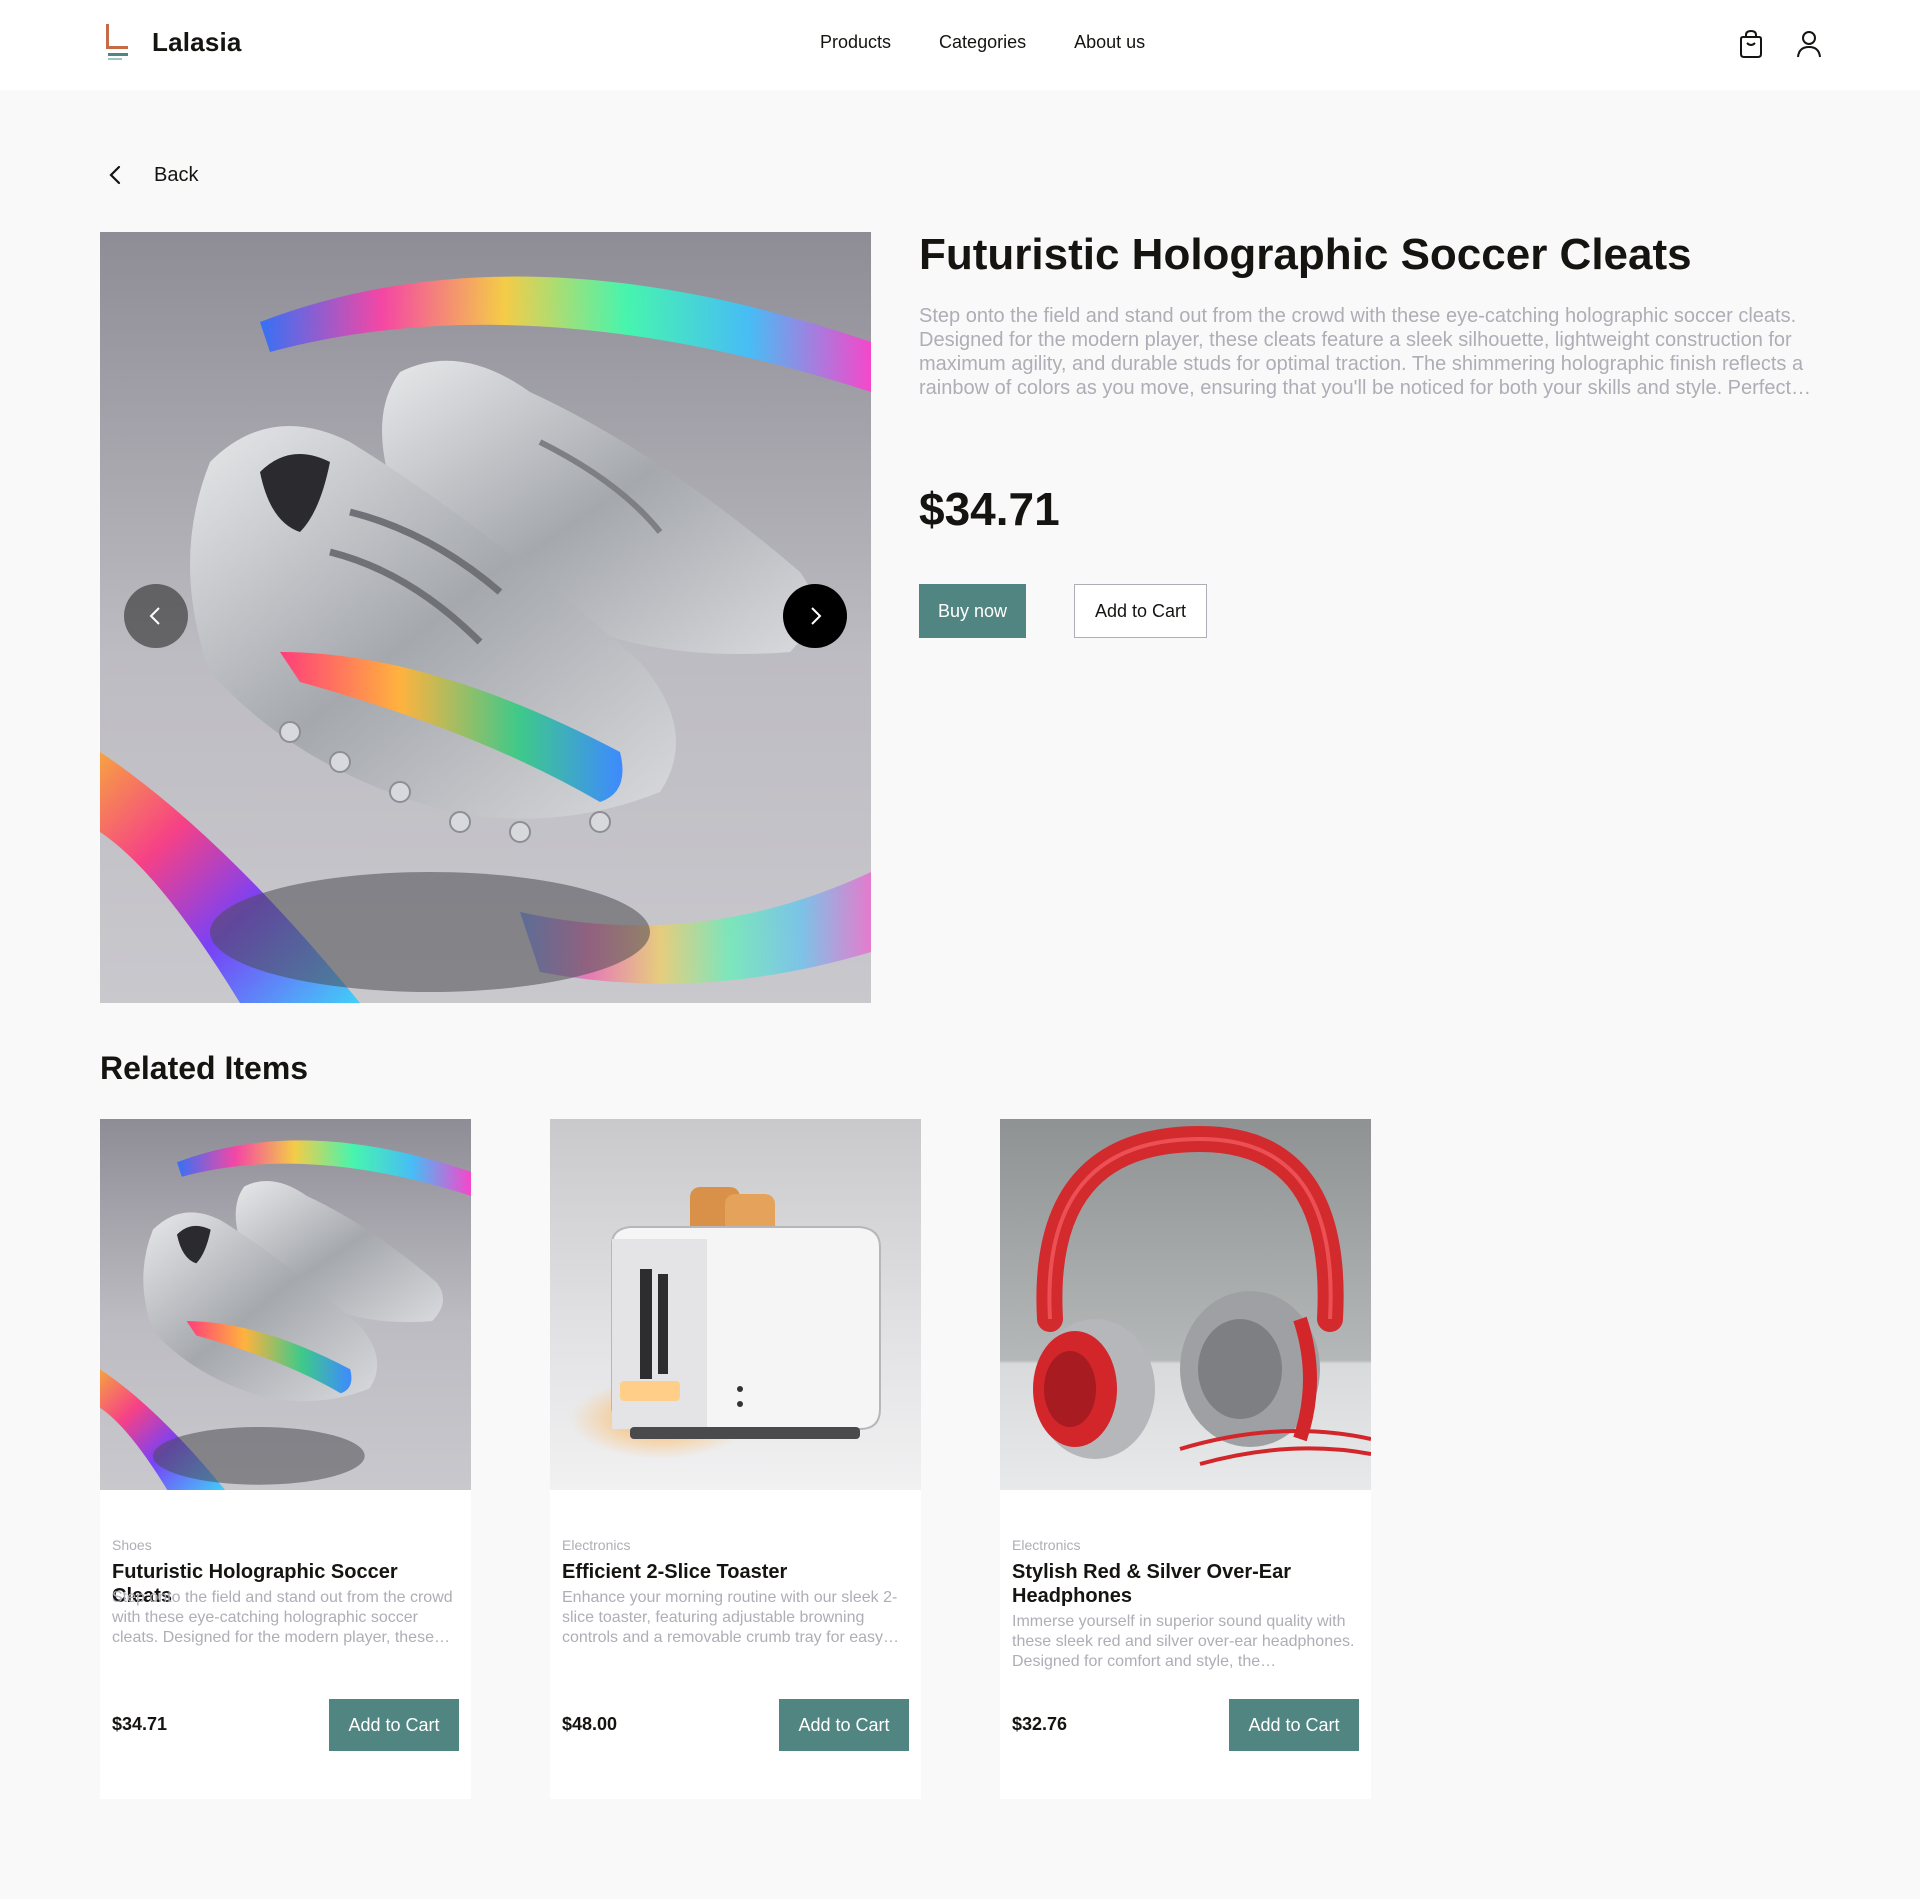  What do you see at coordinates (149, 175) in the screenshot?
I see `back-button: Back` at bounding box center [149, 175].